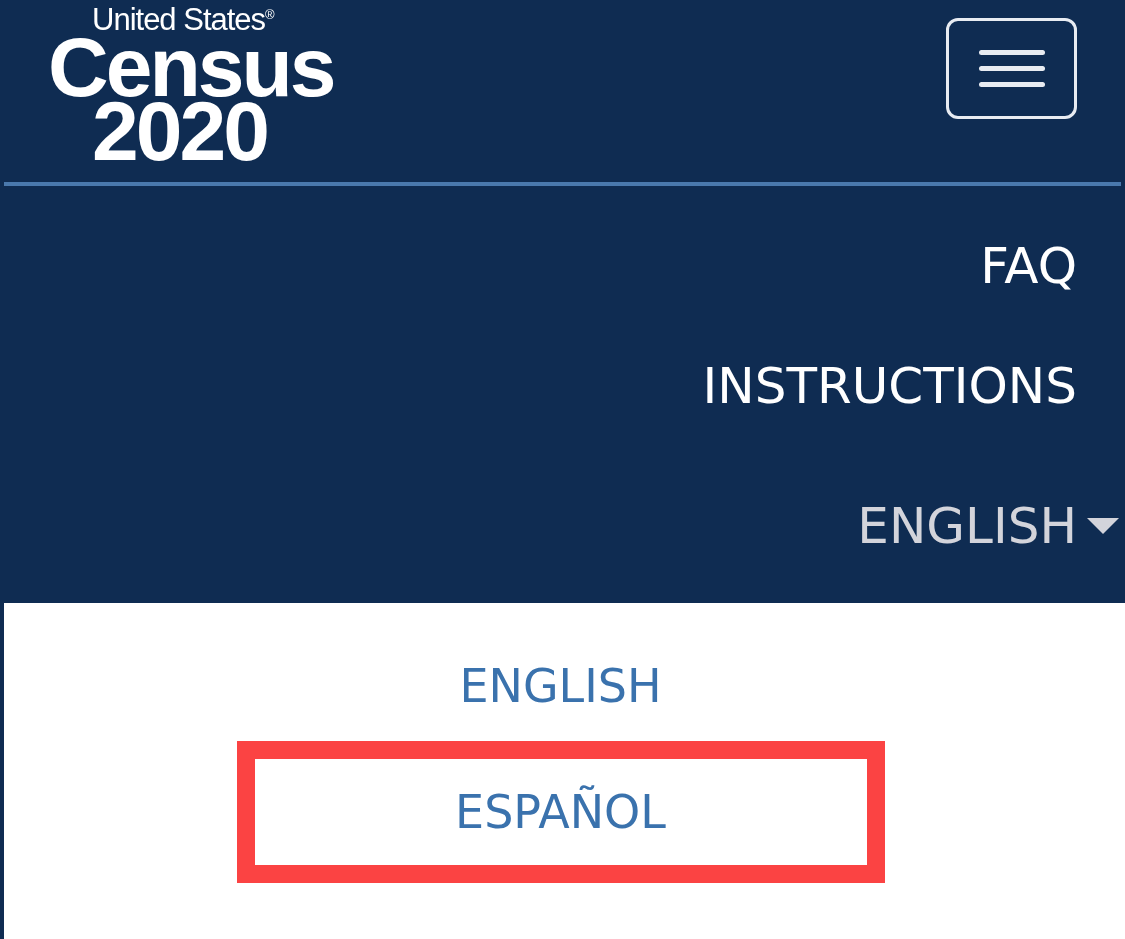 Image resolution: width=1125 pixels, height=939 pixels. What do you see at coordinates (191, 67) in the screenshot?
I see `logo-text: Census` at bounding box center [191, 67].